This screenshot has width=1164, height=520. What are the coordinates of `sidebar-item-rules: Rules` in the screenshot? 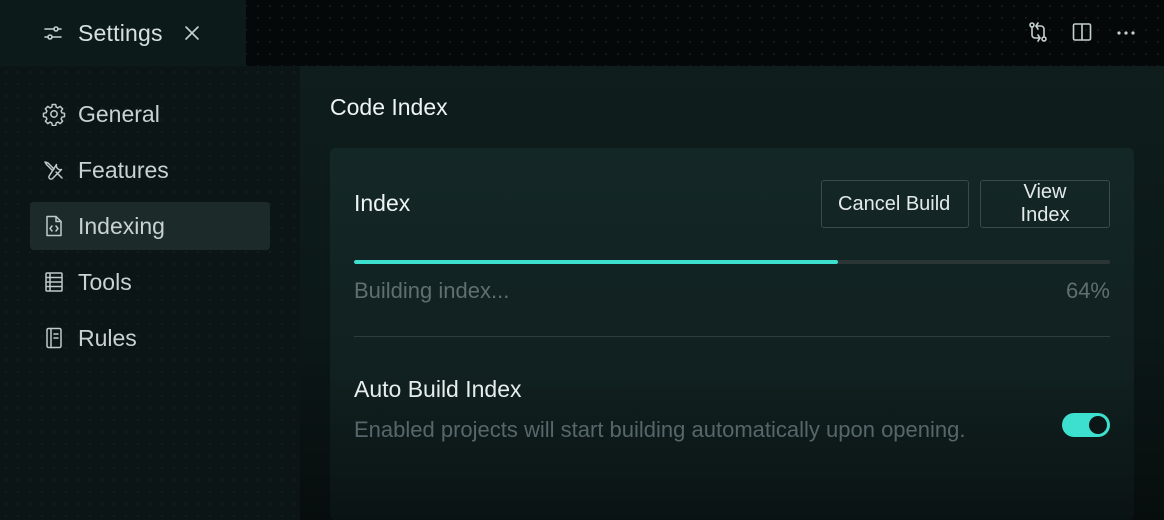 It's located at (150, 338).